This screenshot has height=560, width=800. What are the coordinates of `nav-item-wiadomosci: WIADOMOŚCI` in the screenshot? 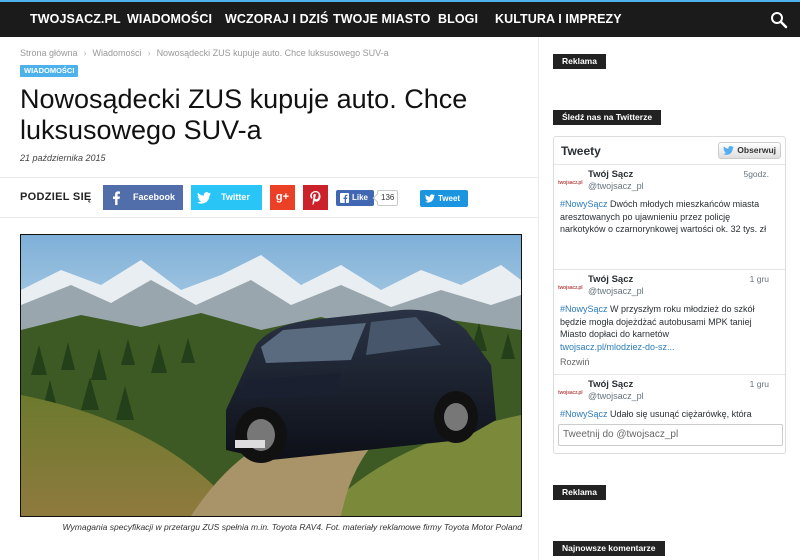 It's located at (169, 19).